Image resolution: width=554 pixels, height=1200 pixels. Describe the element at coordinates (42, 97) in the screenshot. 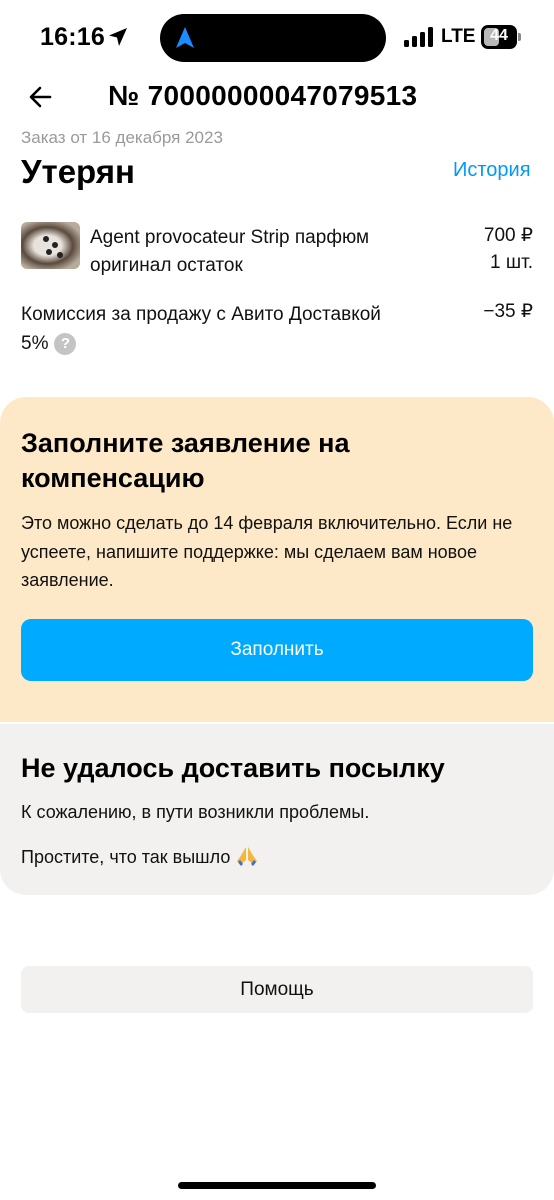

I see `arrow-left-icon` at that location.